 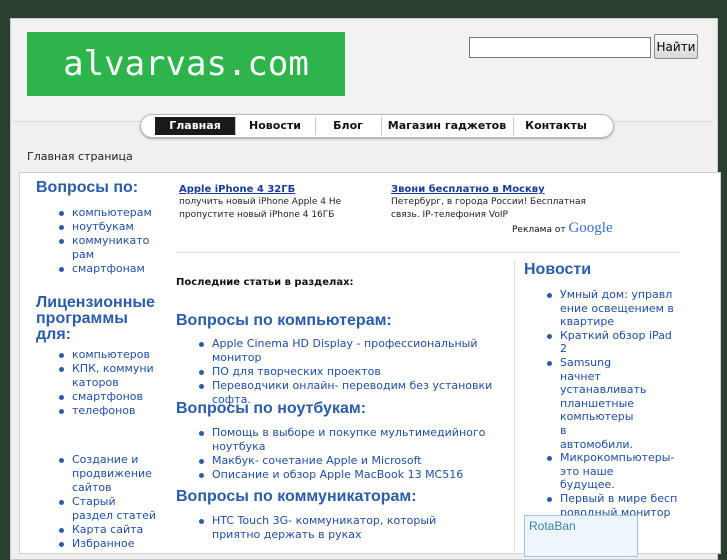 What do you see at coordinates (275, 126) in the screenshot?
I see `nav-item-news: Новости` at bounding box center [275, 126].